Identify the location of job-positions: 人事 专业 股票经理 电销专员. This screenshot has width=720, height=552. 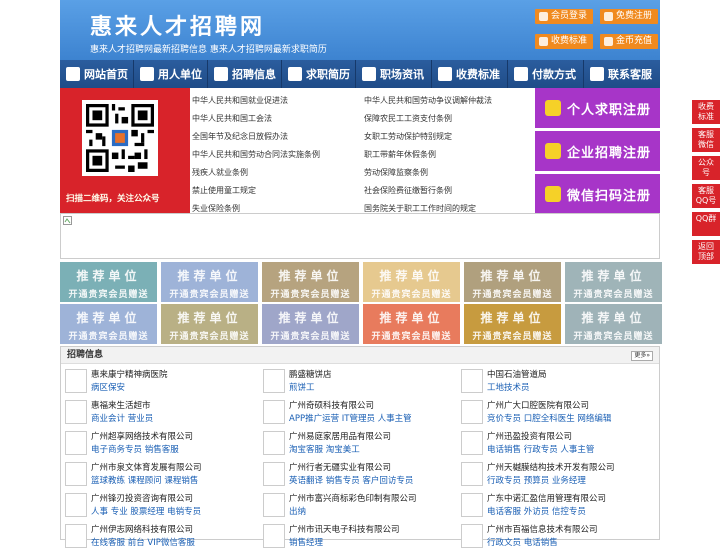
(146, 511).